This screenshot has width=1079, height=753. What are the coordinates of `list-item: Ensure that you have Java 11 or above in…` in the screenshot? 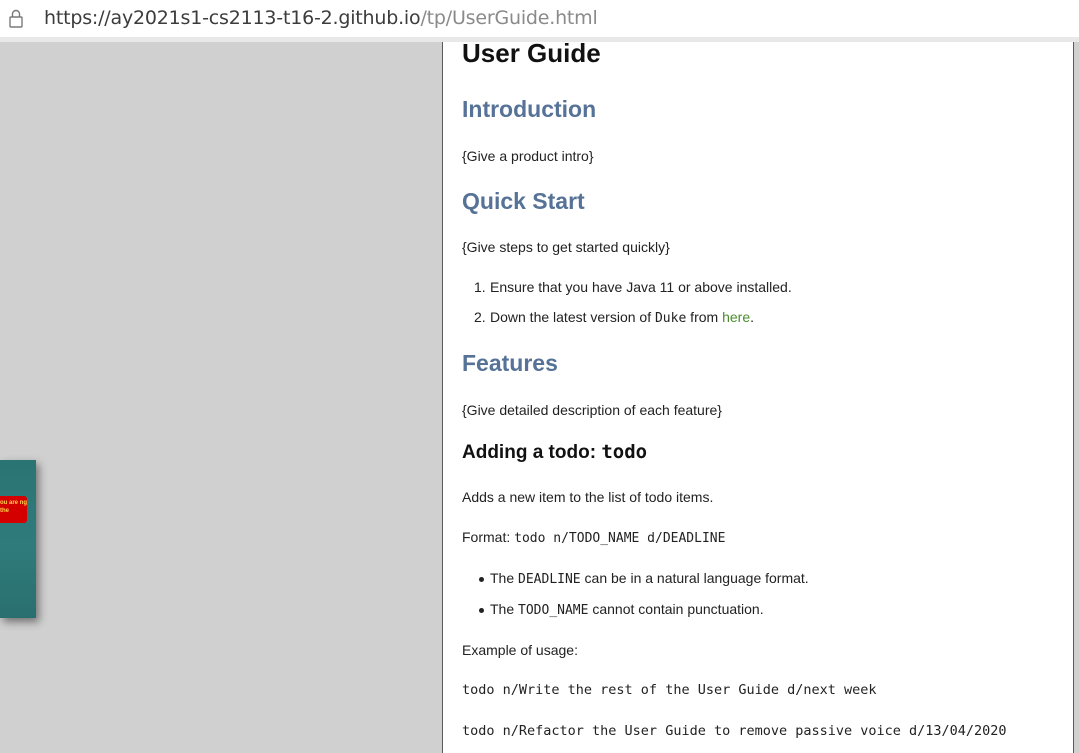 It's located at (641, 287).